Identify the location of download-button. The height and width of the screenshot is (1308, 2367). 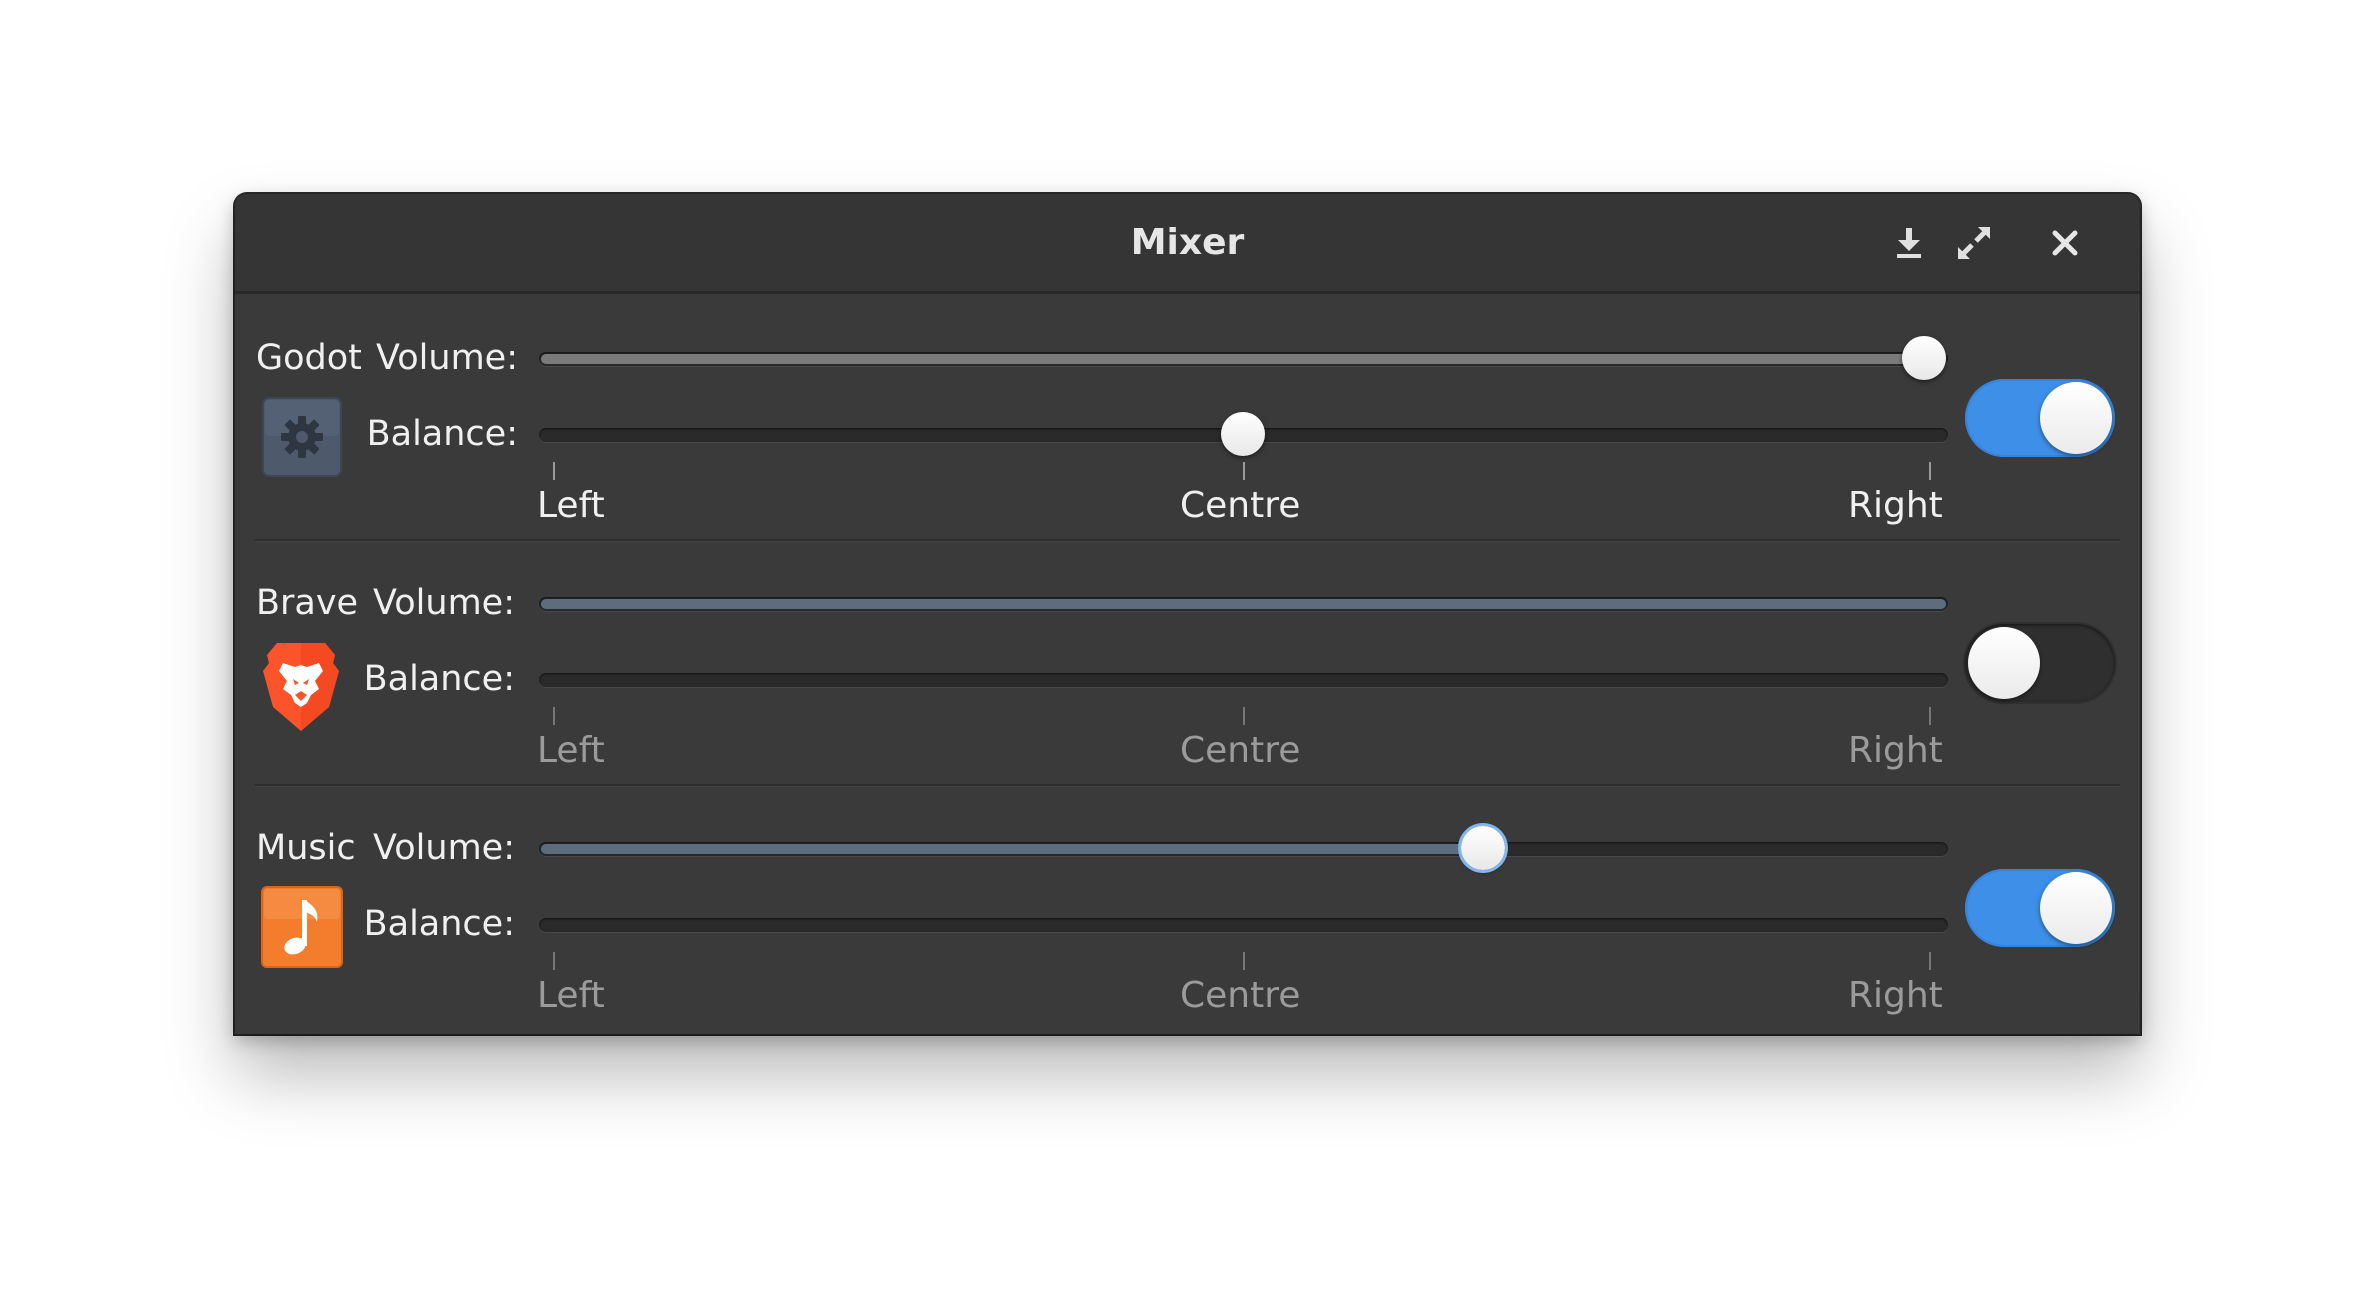
(1909, 243).